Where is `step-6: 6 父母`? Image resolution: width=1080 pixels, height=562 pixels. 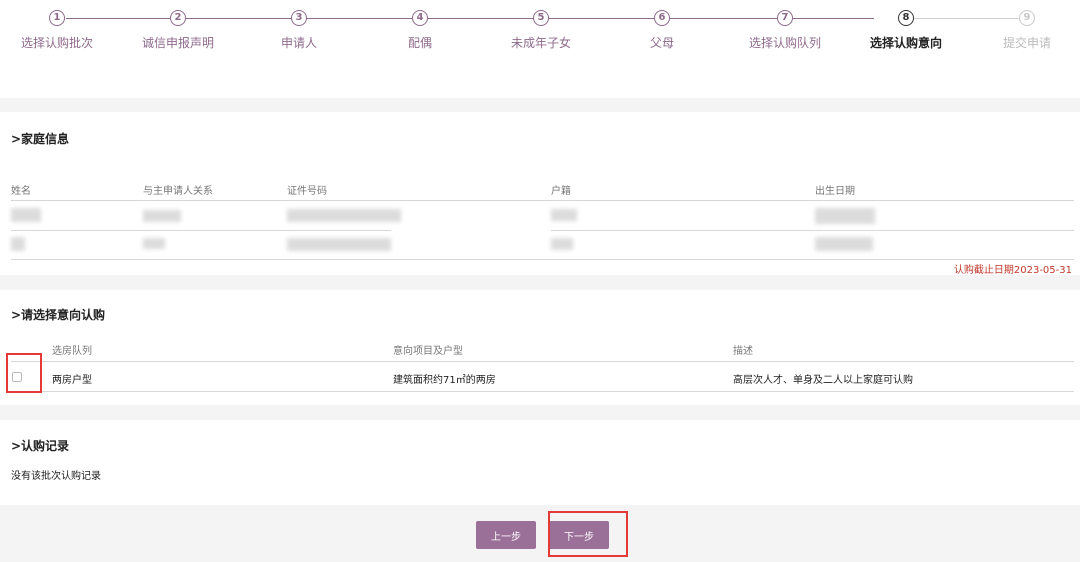 step-6: 6 父母 is located at coordinates (662, 30).